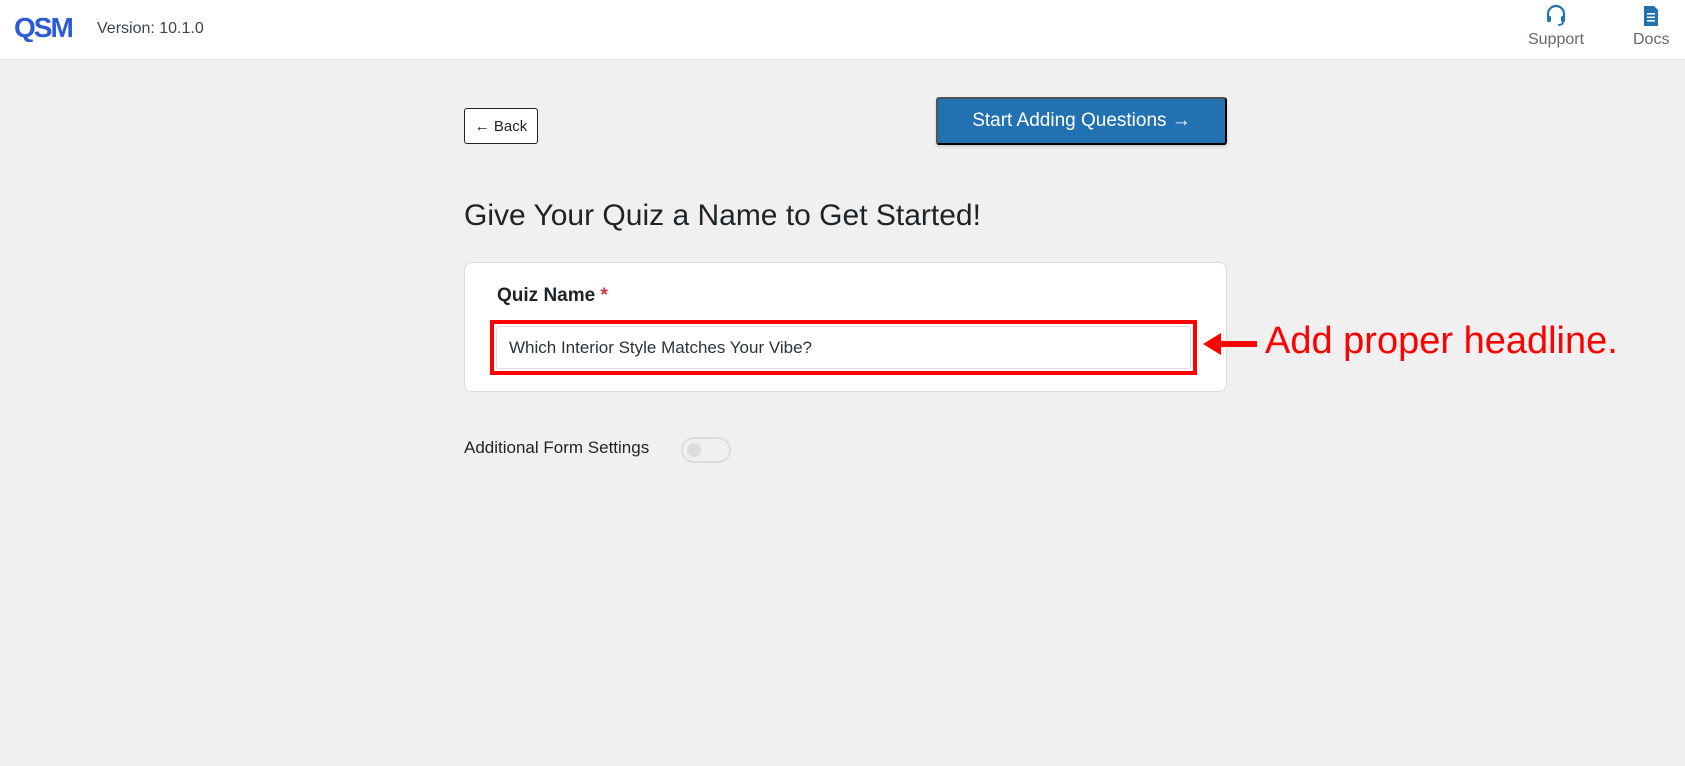 The height and width of the screenshot is (766, 1685). I want to click on back-button: ← Back, so click(501, 126).